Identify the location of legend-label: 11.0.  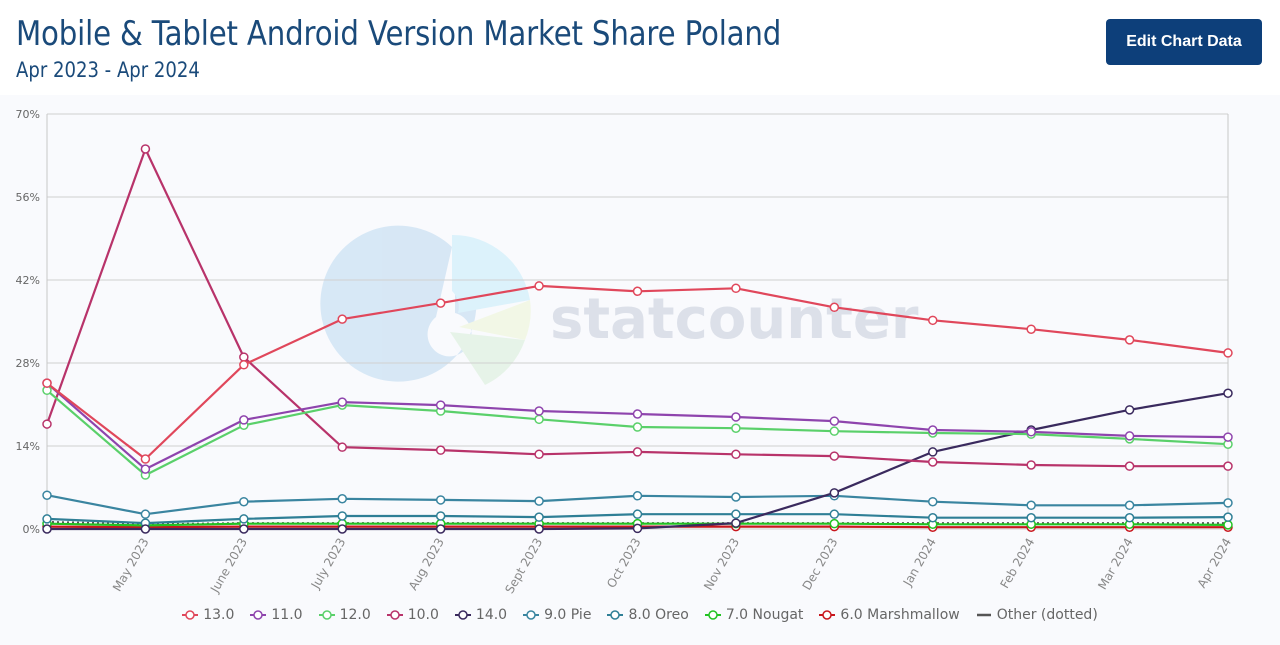
(287, 615).